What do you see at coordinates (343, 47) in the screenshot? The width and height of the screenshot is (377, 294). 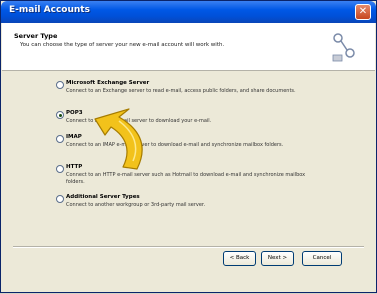 I see `server-connection-icon` at bounding box center [343, 47].